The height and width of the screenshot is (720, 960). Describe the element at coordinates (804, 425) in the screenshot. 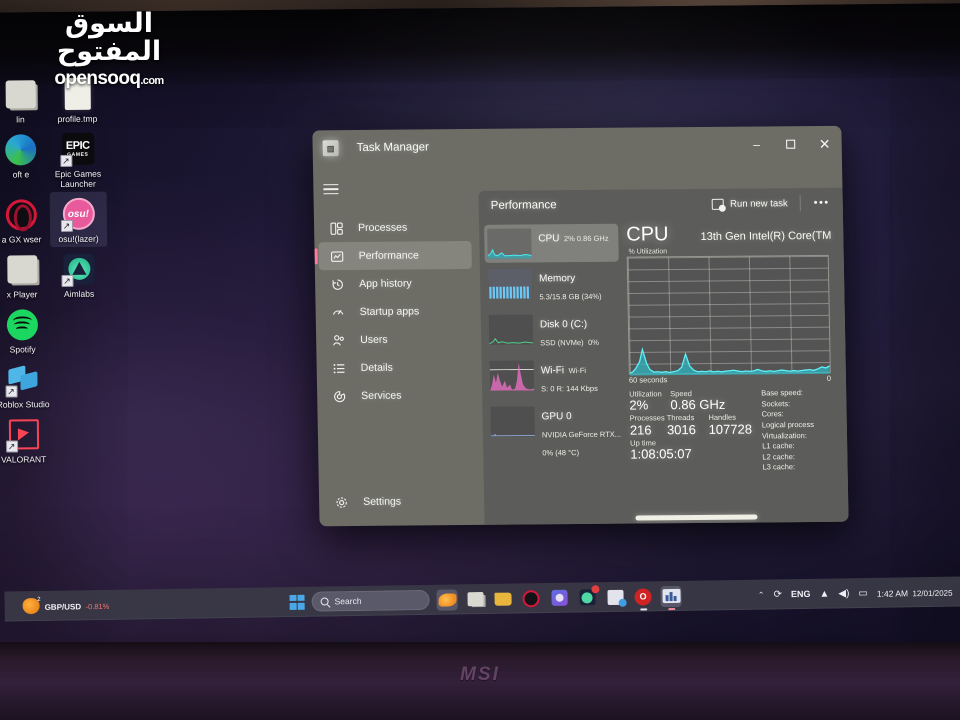

I see `spec-logical-processors: Logical process` at that location.